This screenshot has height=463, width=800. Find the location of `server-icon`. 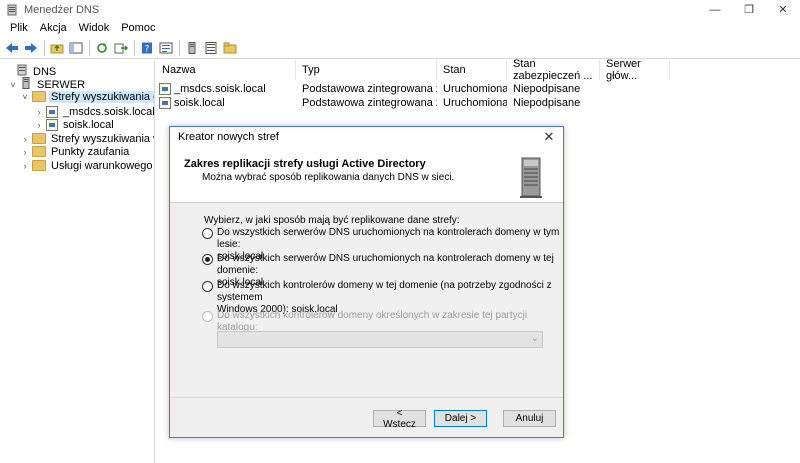

server-icon is located at coordinates (192, 48).